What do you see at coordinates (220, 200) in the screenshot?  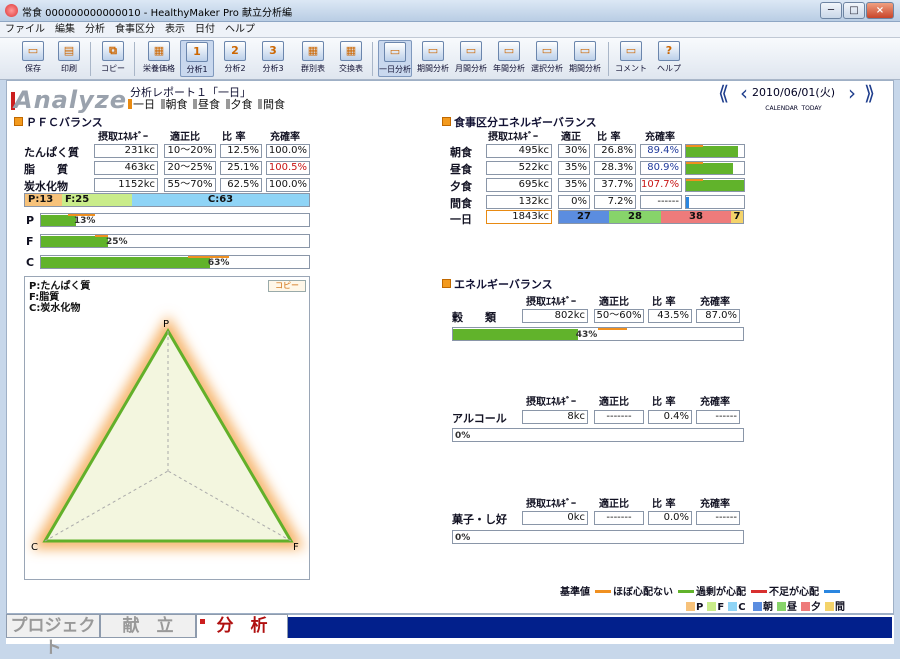 I see `pfc-segment-c: C:63` at bounding box center [220, 200].